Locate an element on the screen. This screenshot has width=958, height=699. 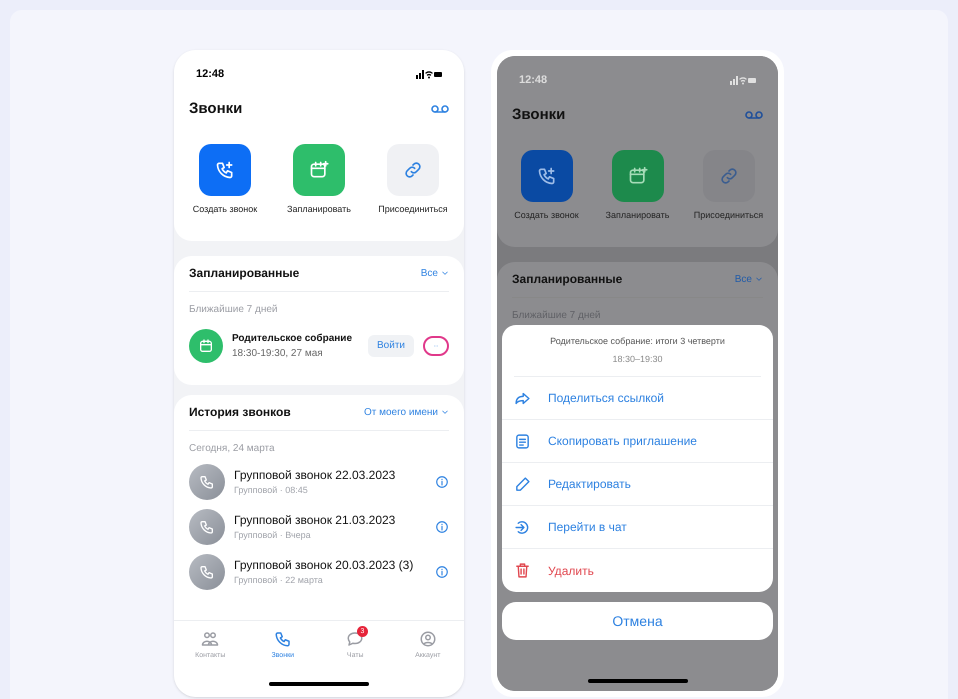
menu-item: Удалить is located at coordinates (637, 570).